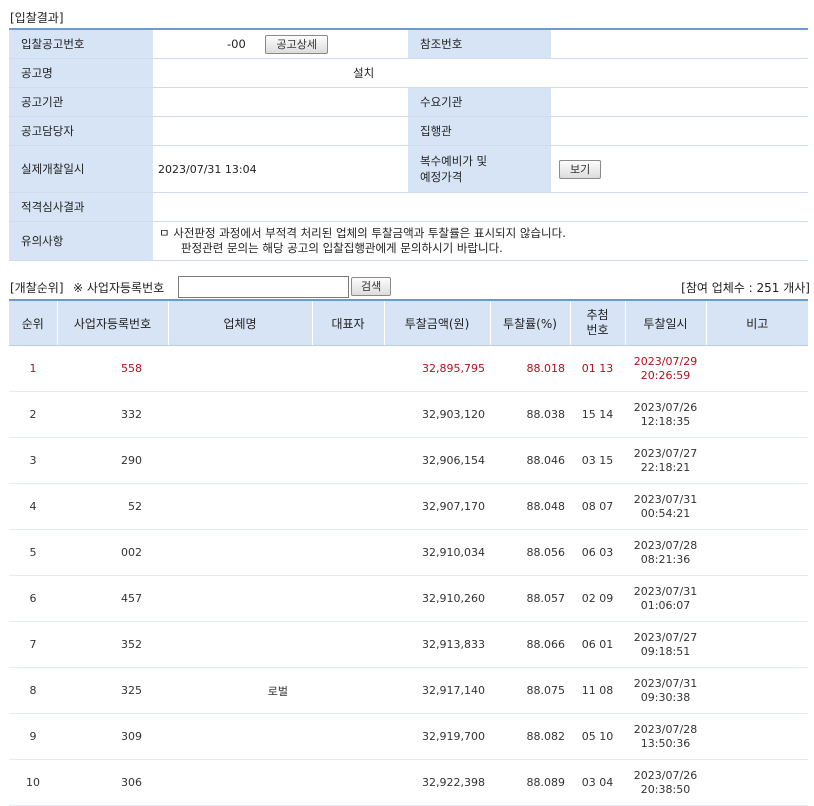 This screenshot has width=814, height=806. Describe the element at coordinates (597, 460) in the screenshot. I see `lottery-cell: 03 15` at that location.